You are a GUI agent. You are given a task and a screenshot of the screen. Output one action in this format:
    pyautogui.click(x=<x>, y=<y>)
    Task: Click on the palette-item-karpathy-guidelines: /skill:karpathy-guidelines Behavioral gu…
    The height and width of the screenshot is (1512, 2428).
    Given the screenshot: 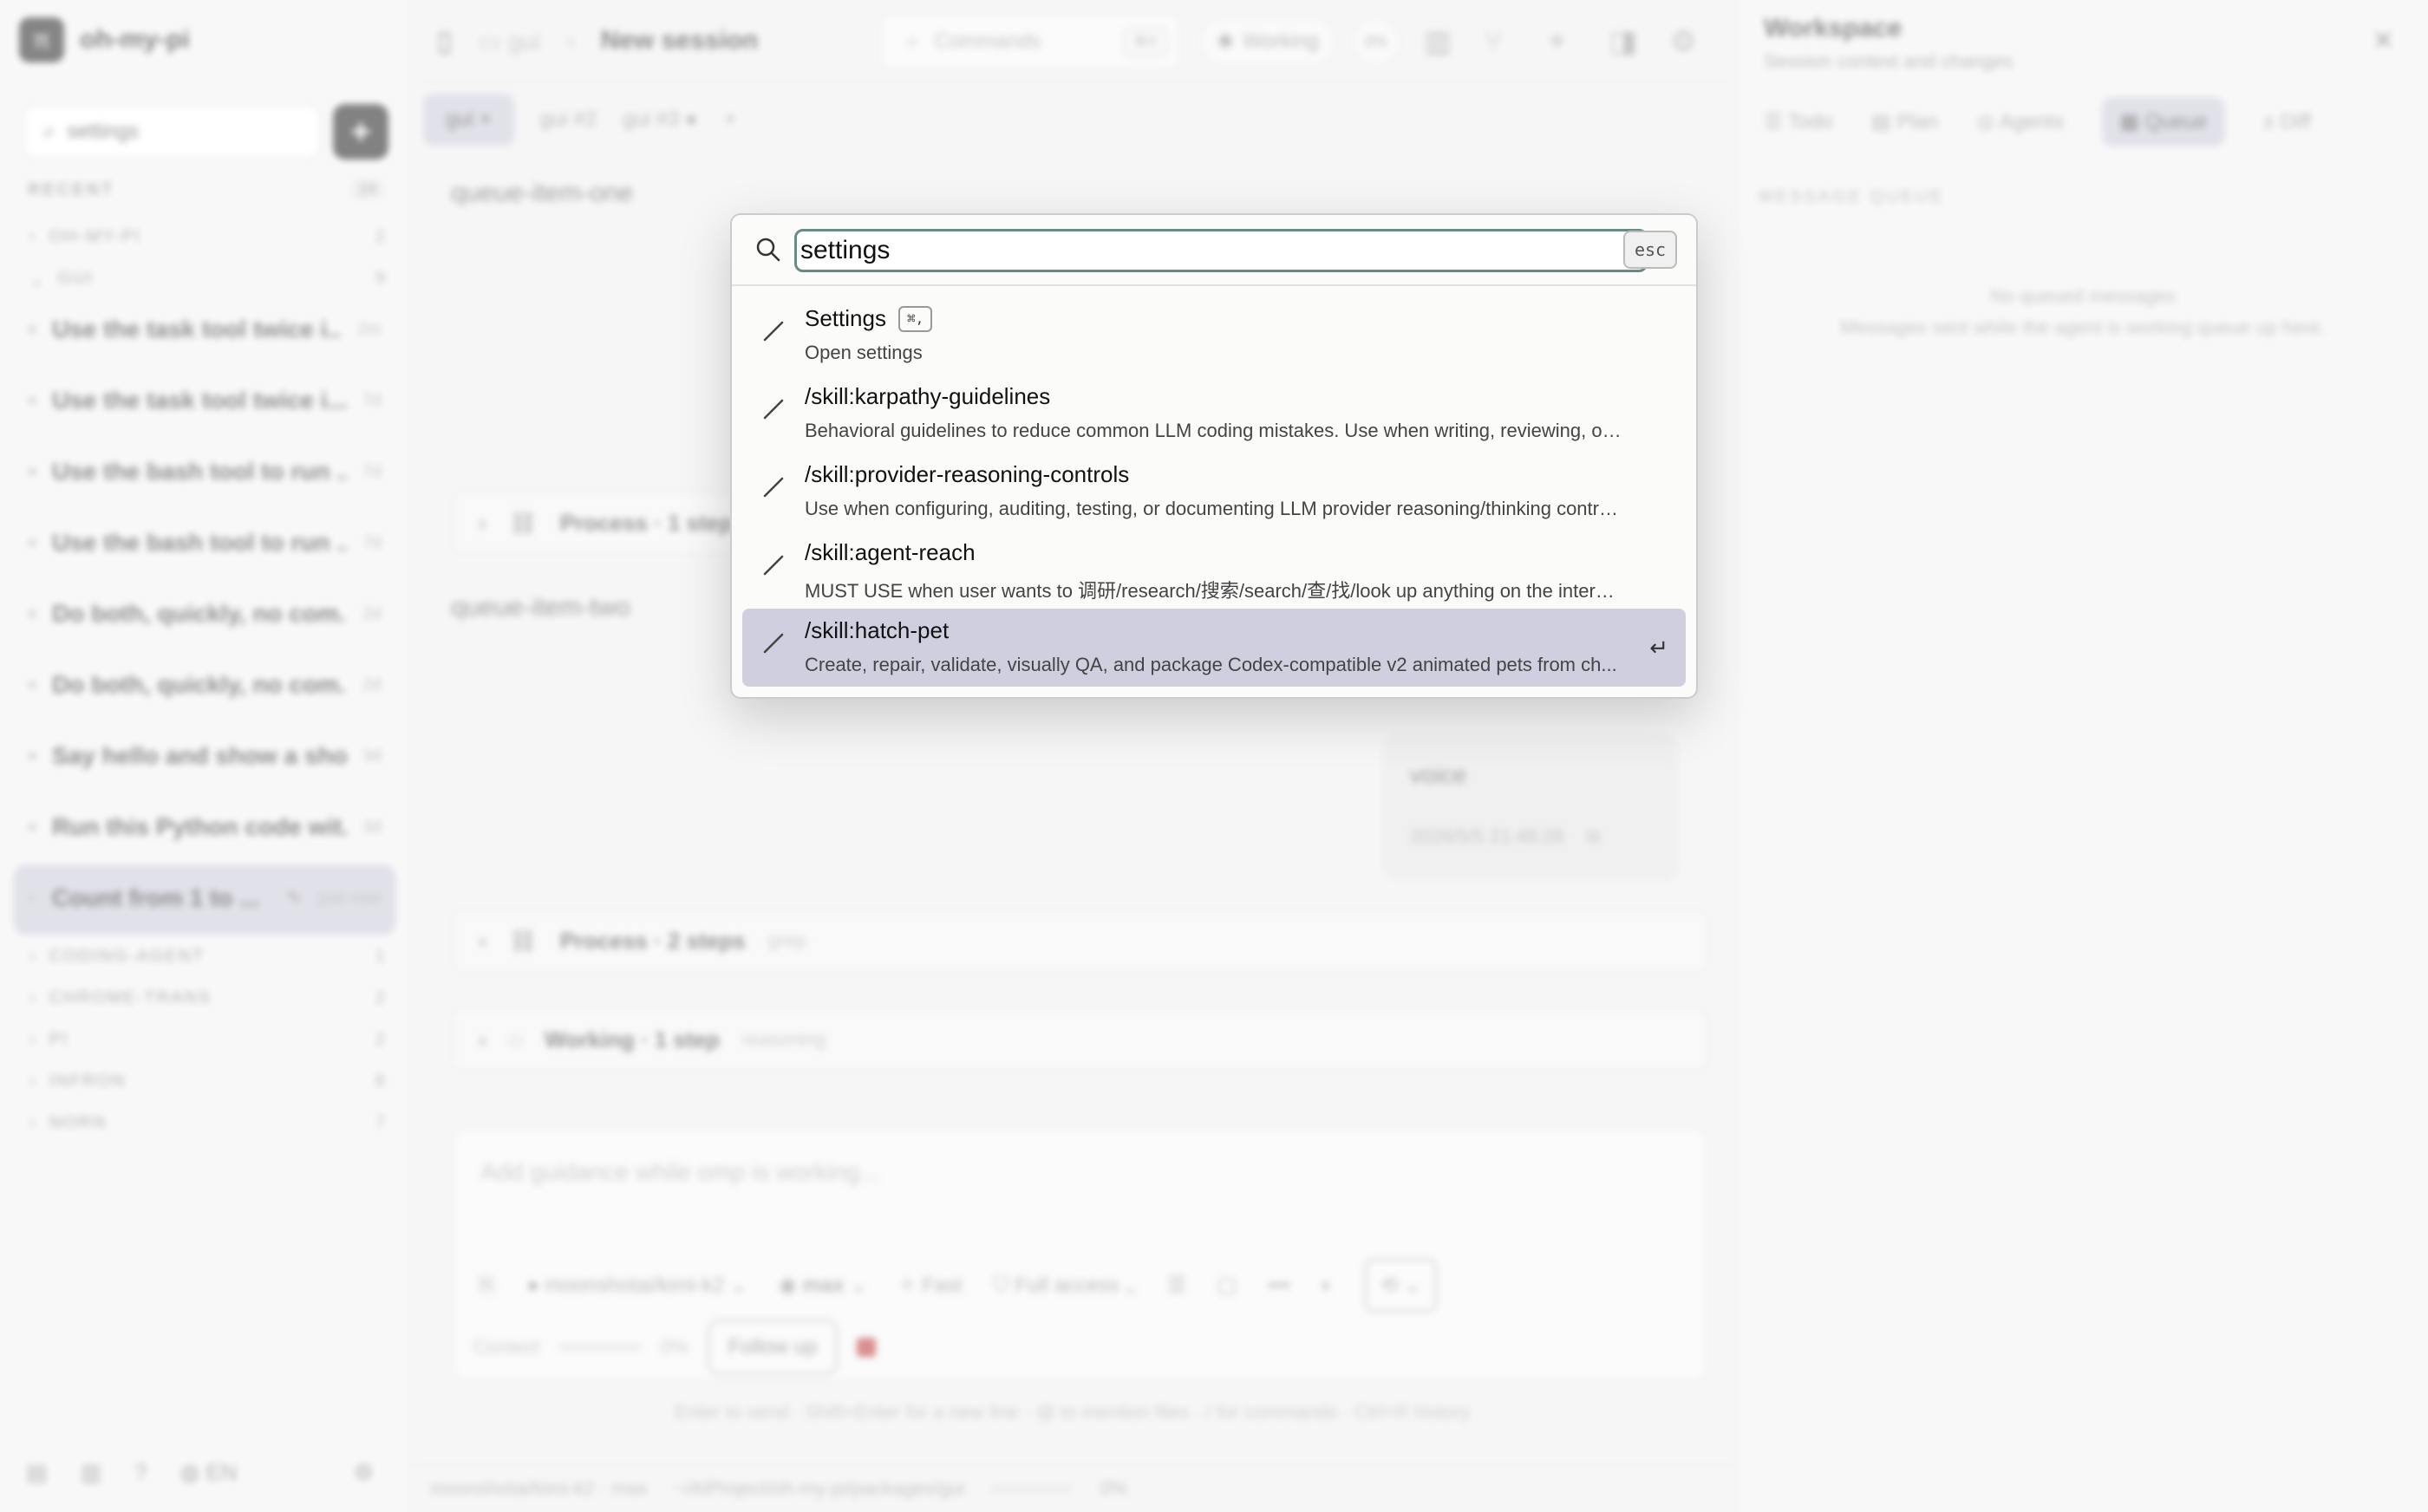 What is the action you would take?
    pyautogui.click(x=1214, y=414)
    